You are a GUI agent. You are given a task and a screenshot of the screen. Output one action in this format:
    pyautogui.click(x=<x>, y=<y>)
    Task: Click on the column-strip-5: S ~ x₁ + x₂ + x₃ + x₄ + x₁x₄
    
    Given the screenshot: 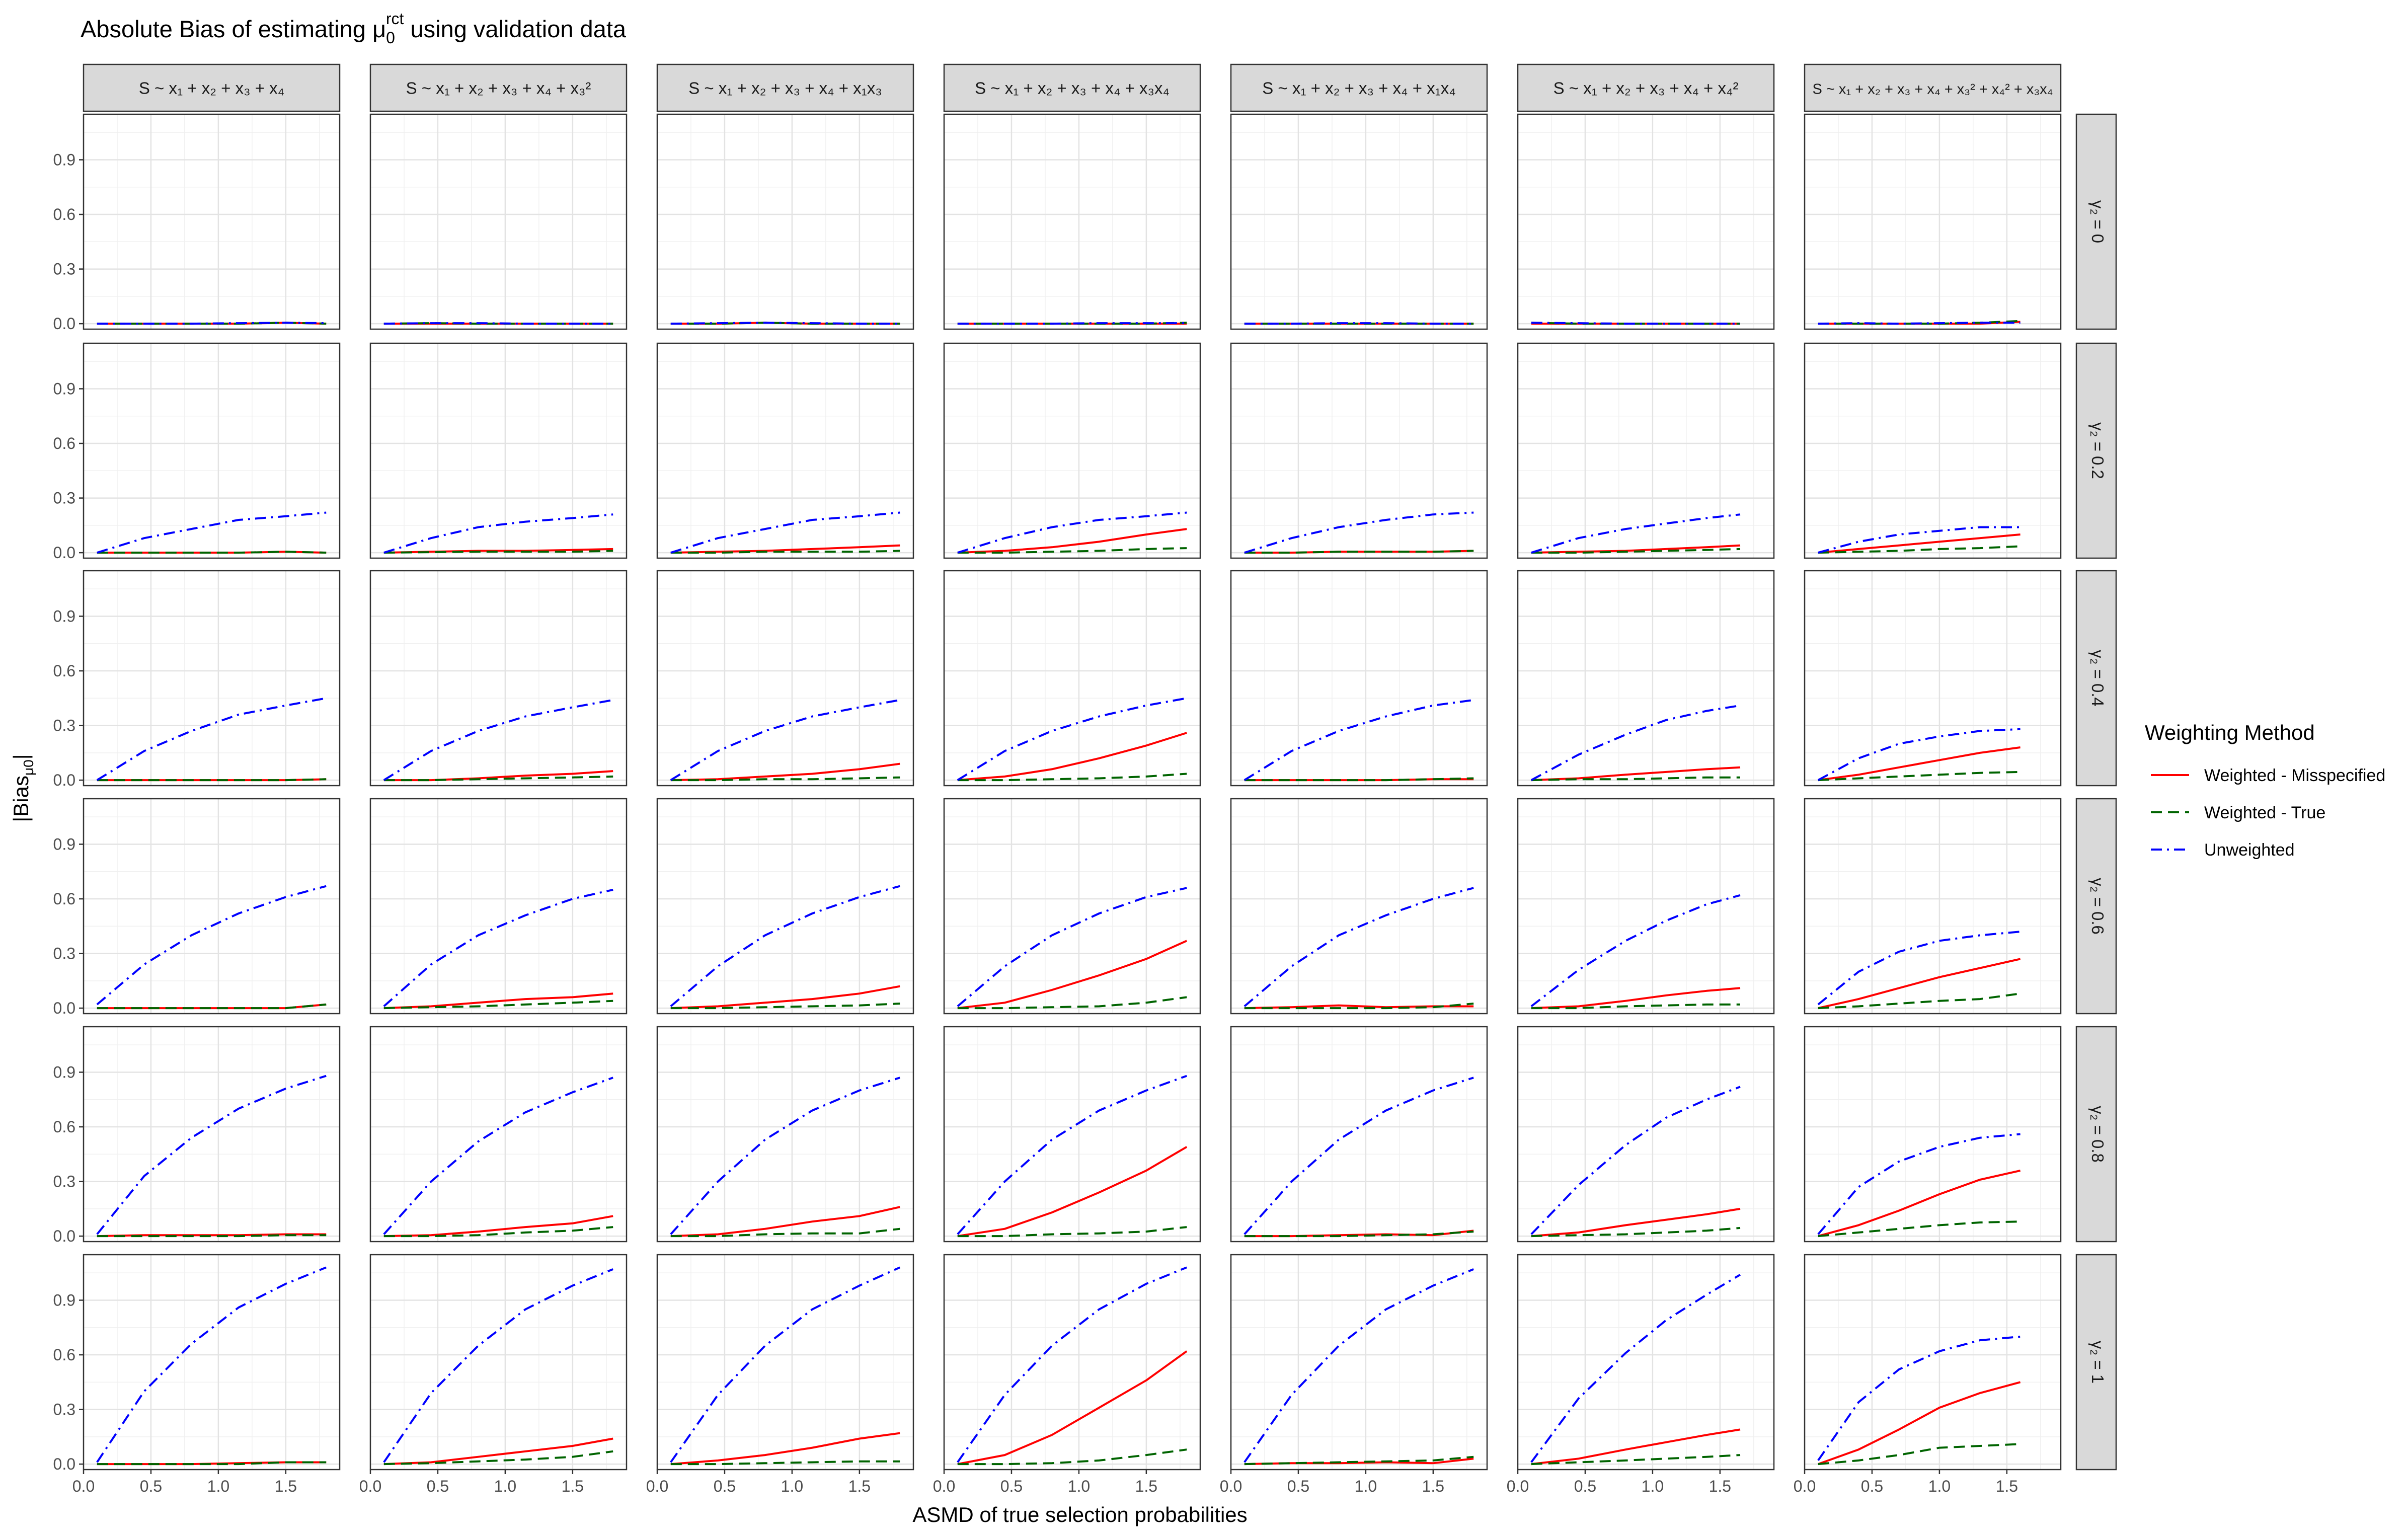 What is the action you would take?
    pyautogui.click(x=1359, y=87)
    